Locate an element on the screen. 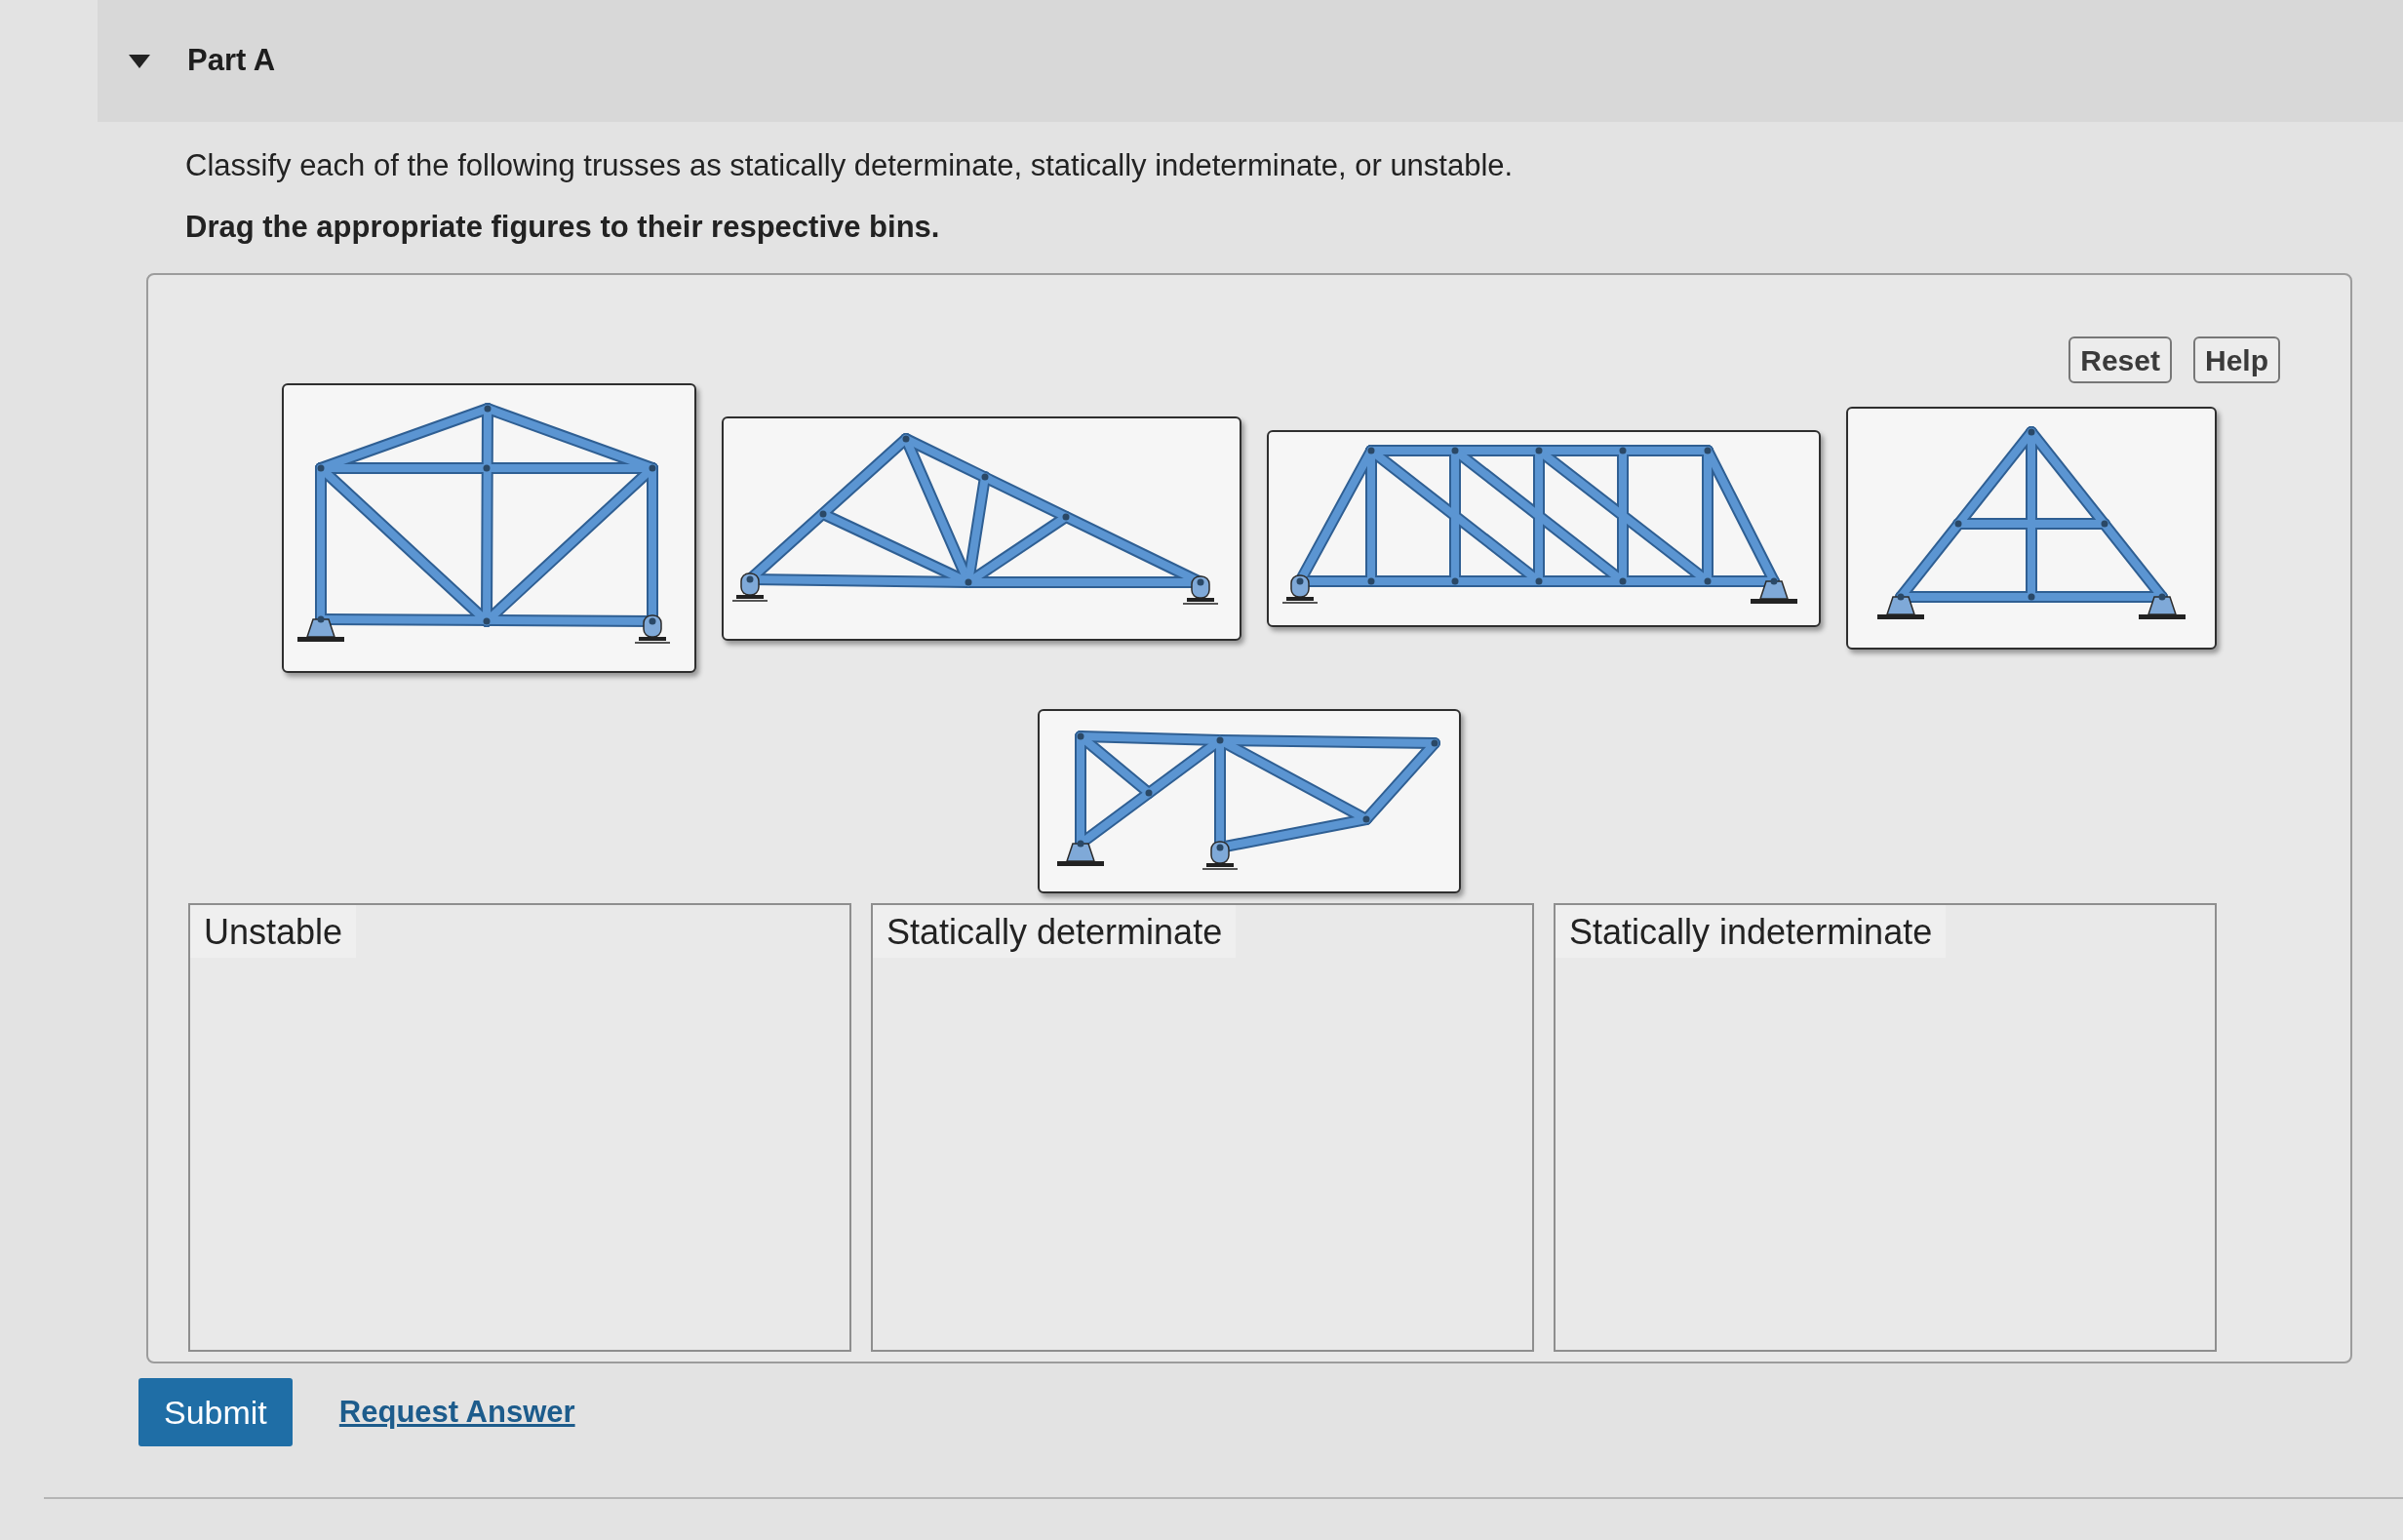 This screenshot has height=1540, width=2403. request-answer-link: Request Answer is located at coordinates (456, 1413).